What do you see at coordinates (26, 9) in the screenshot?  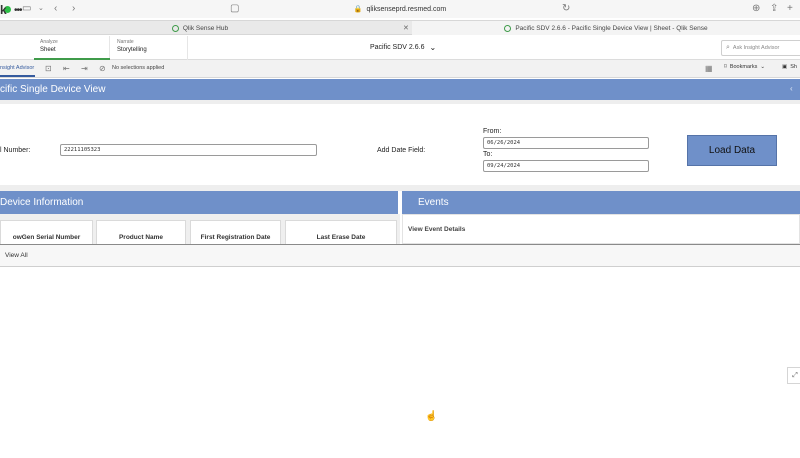 I see `sidebar-icon: ▭` at bounding box center [26, 9].